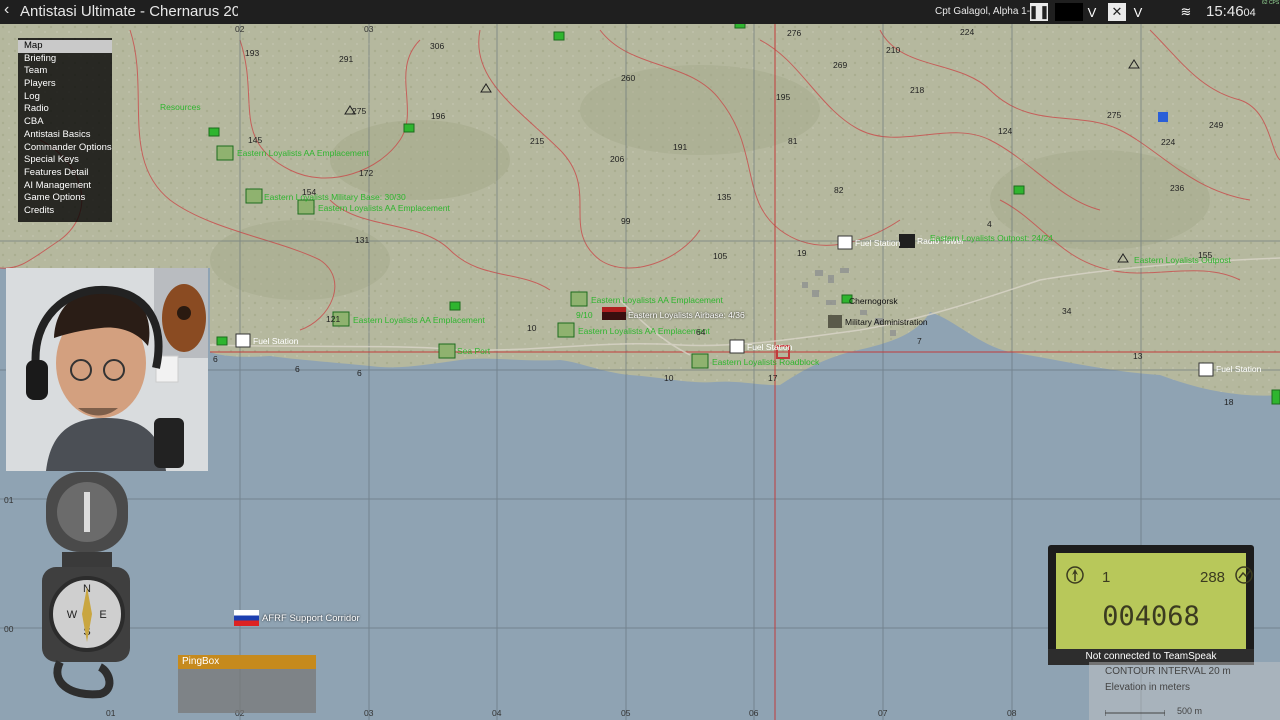 The width and height of the screenshot is (1280, 720). Describe the element at coordinates (87, 587) in the screenshot. I see `compass-widget: N W E S` at that location.